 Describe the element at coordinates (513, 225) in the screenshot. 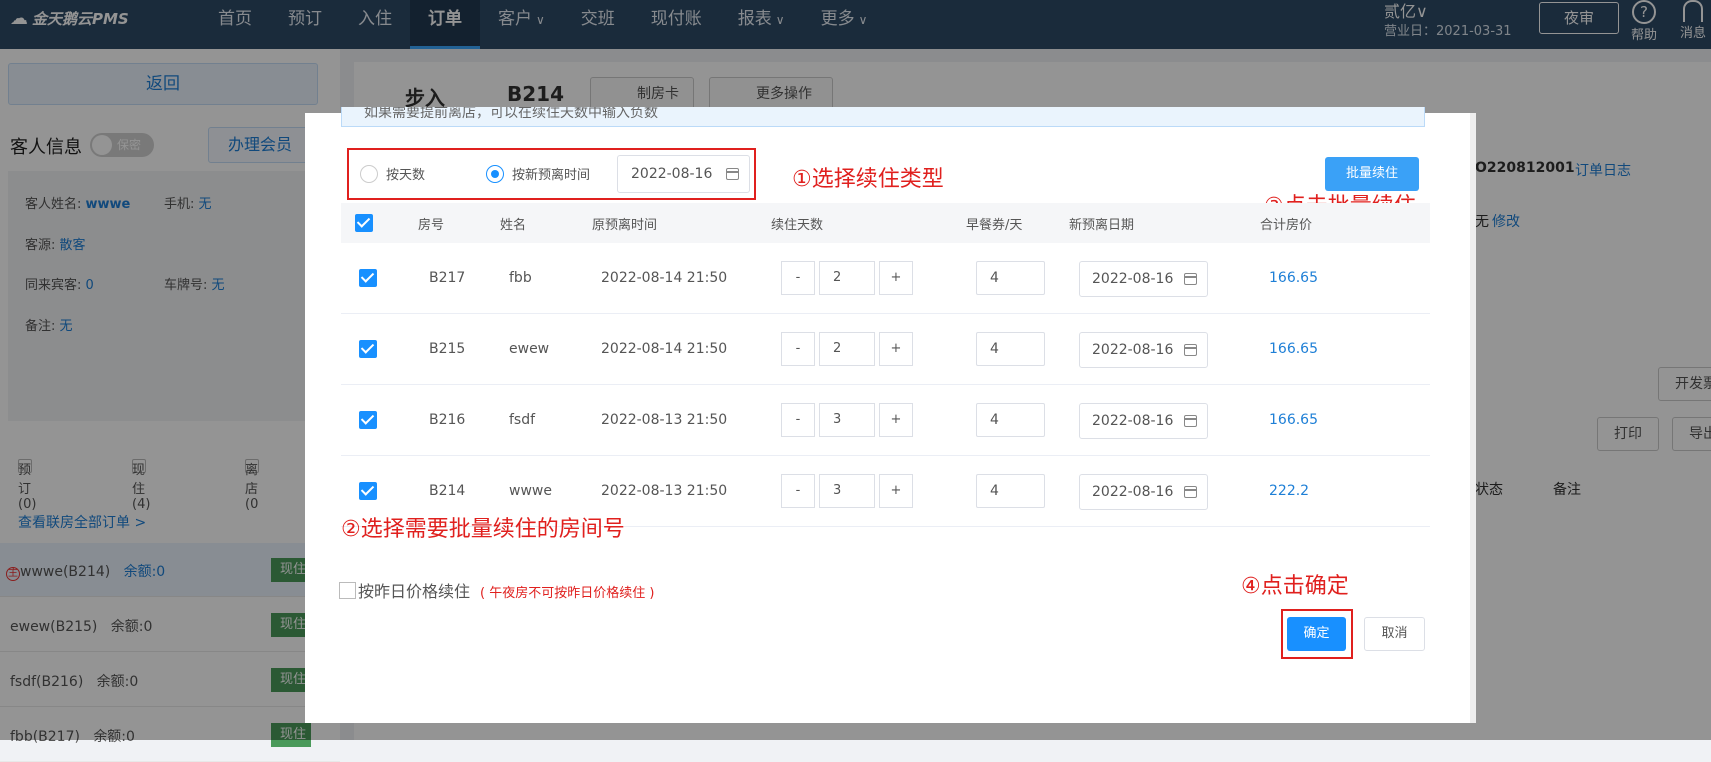

I see `col-name: 姓名` at that location.